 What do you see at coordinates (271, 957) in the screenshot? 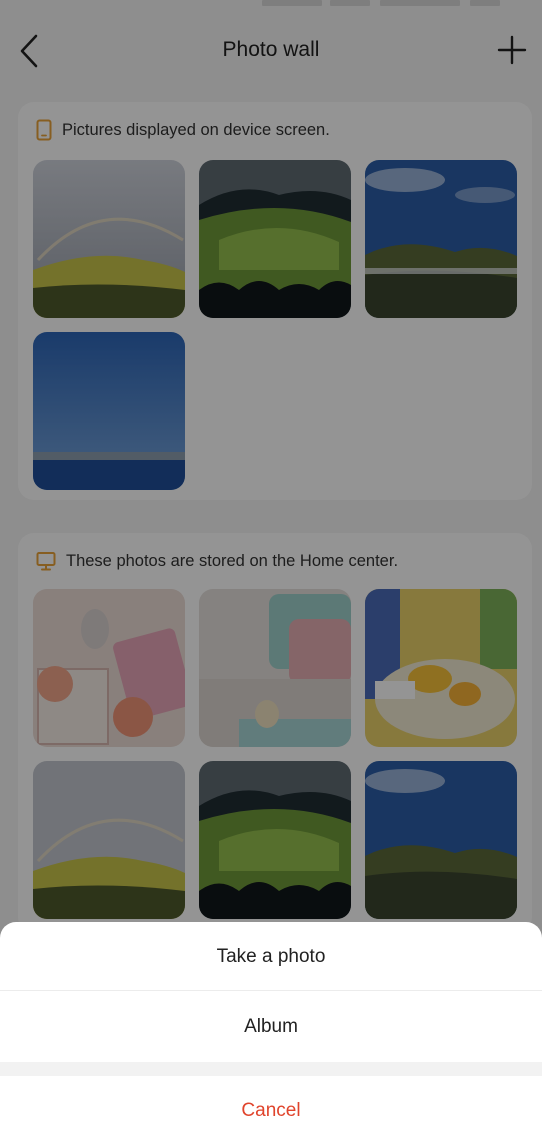
I see `take-photo-option: Take a photo` at bounding box center [271, 957].